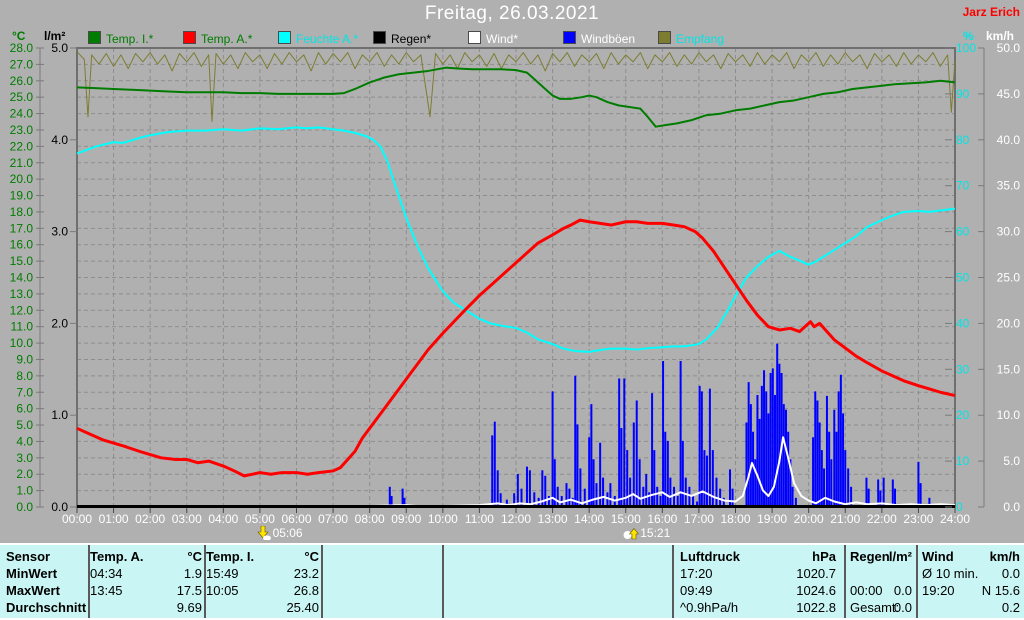 Image resolution: width=1024 pixels, height=620 pixels. I want to click on celsius-axis-label: 25.0, so click(22, 97).